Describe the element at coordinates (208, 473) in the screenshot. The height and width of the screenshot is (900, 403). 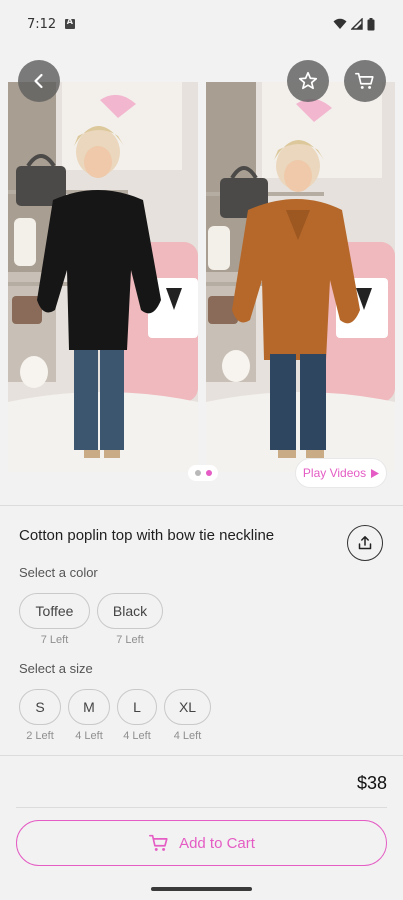
I see `page-dot-active` at that location.